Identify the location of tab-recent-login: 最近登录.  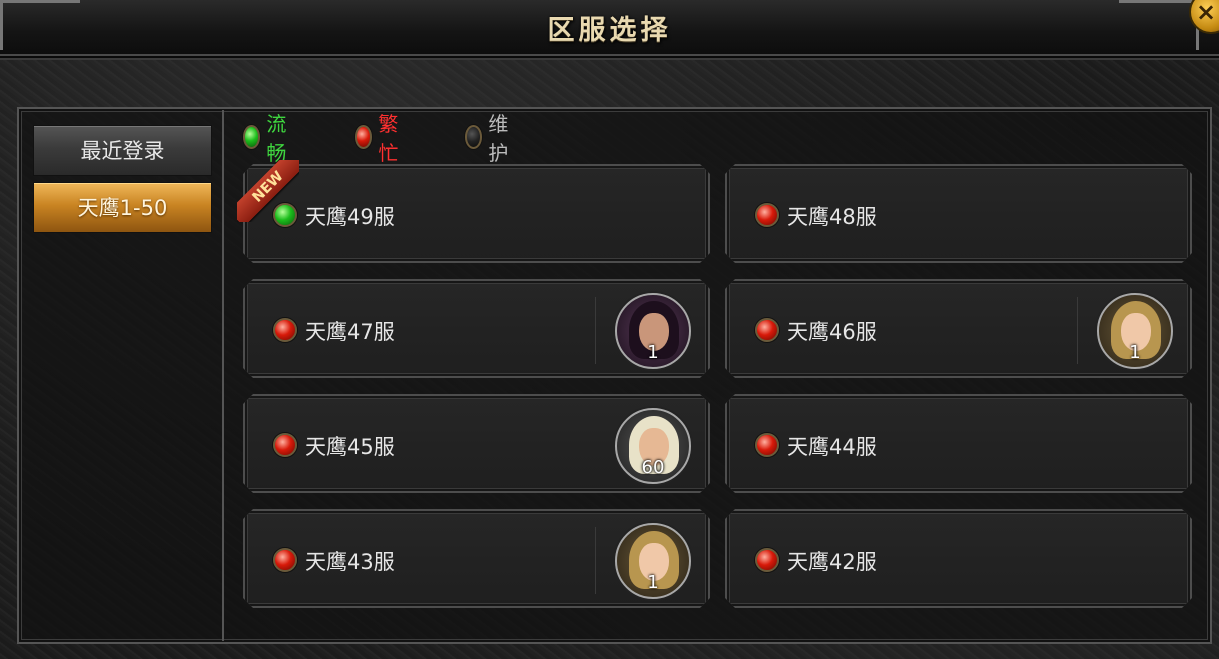
(122, 150).